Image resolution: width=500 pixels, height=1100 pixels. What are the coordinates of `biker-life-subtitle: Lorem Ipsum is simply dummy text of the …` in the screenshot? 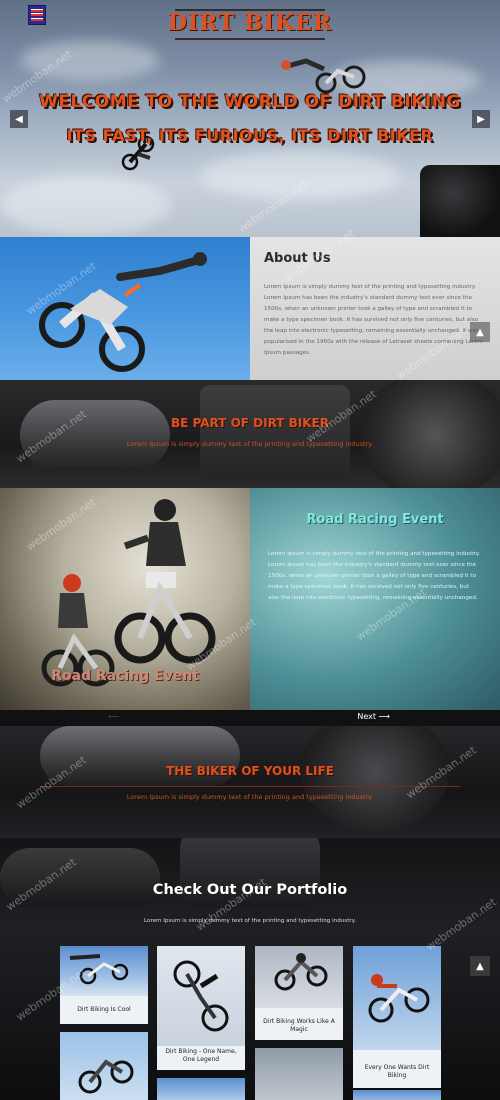 It's located at (250, 797).